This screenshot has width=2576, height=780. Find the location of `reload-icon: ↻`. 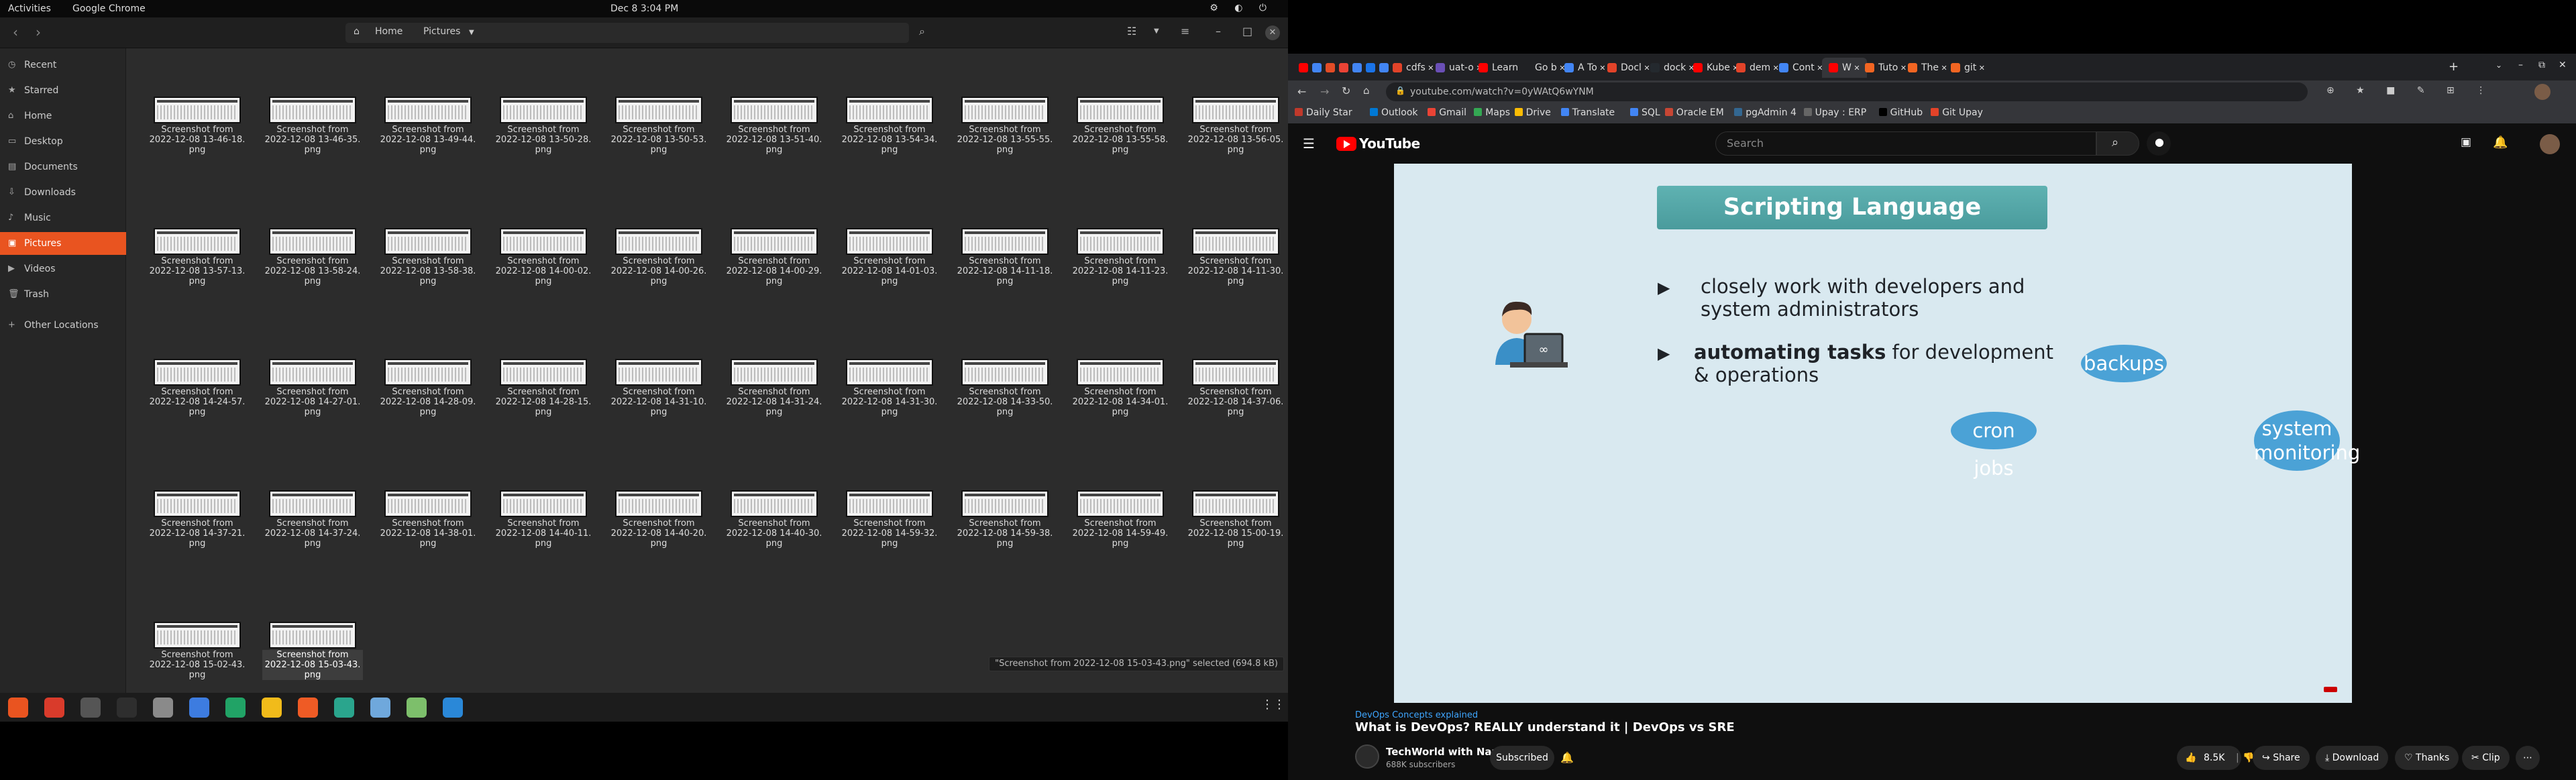

reload-icon: ↻ is located at coordinates (1346, 91).